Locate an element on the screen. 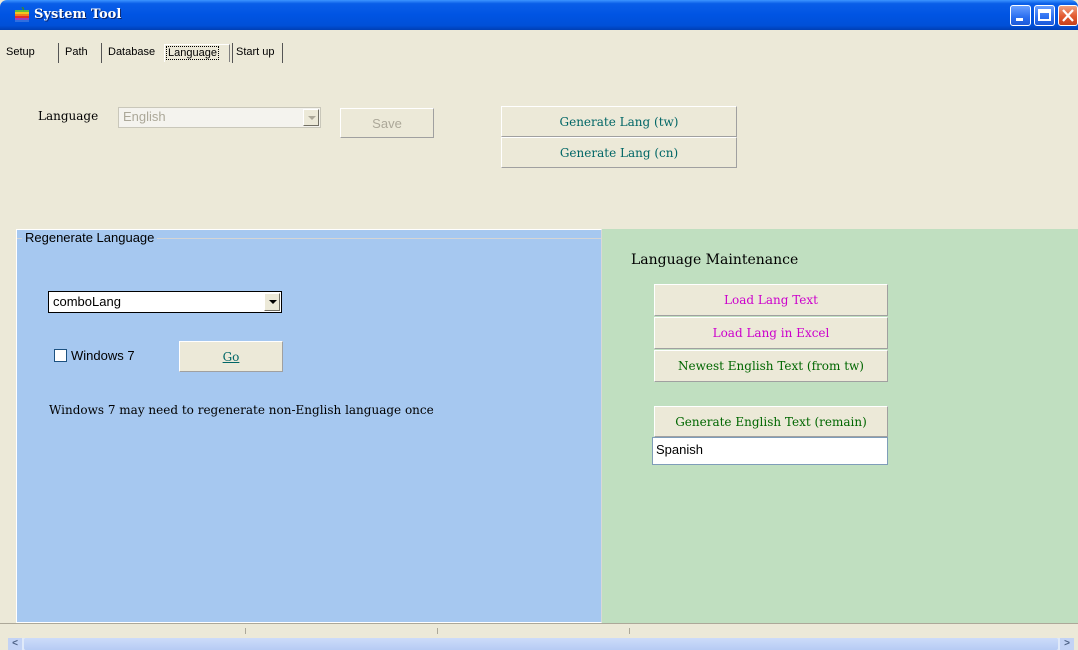 The height and width of the screenshot is (650, 1078). load-lang-excel-label: Load Lang in Excel is located at coordinates (771, 333).